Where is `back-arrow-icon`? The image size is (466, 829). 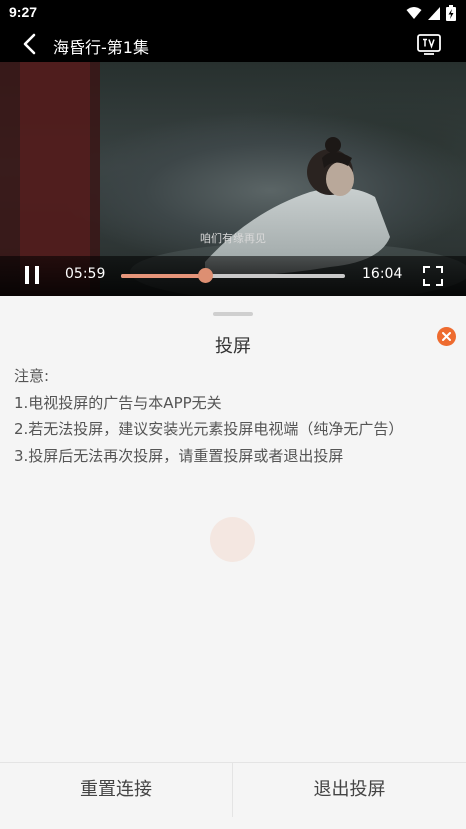
back-arrow-icon is located at coordinates (29, 44).